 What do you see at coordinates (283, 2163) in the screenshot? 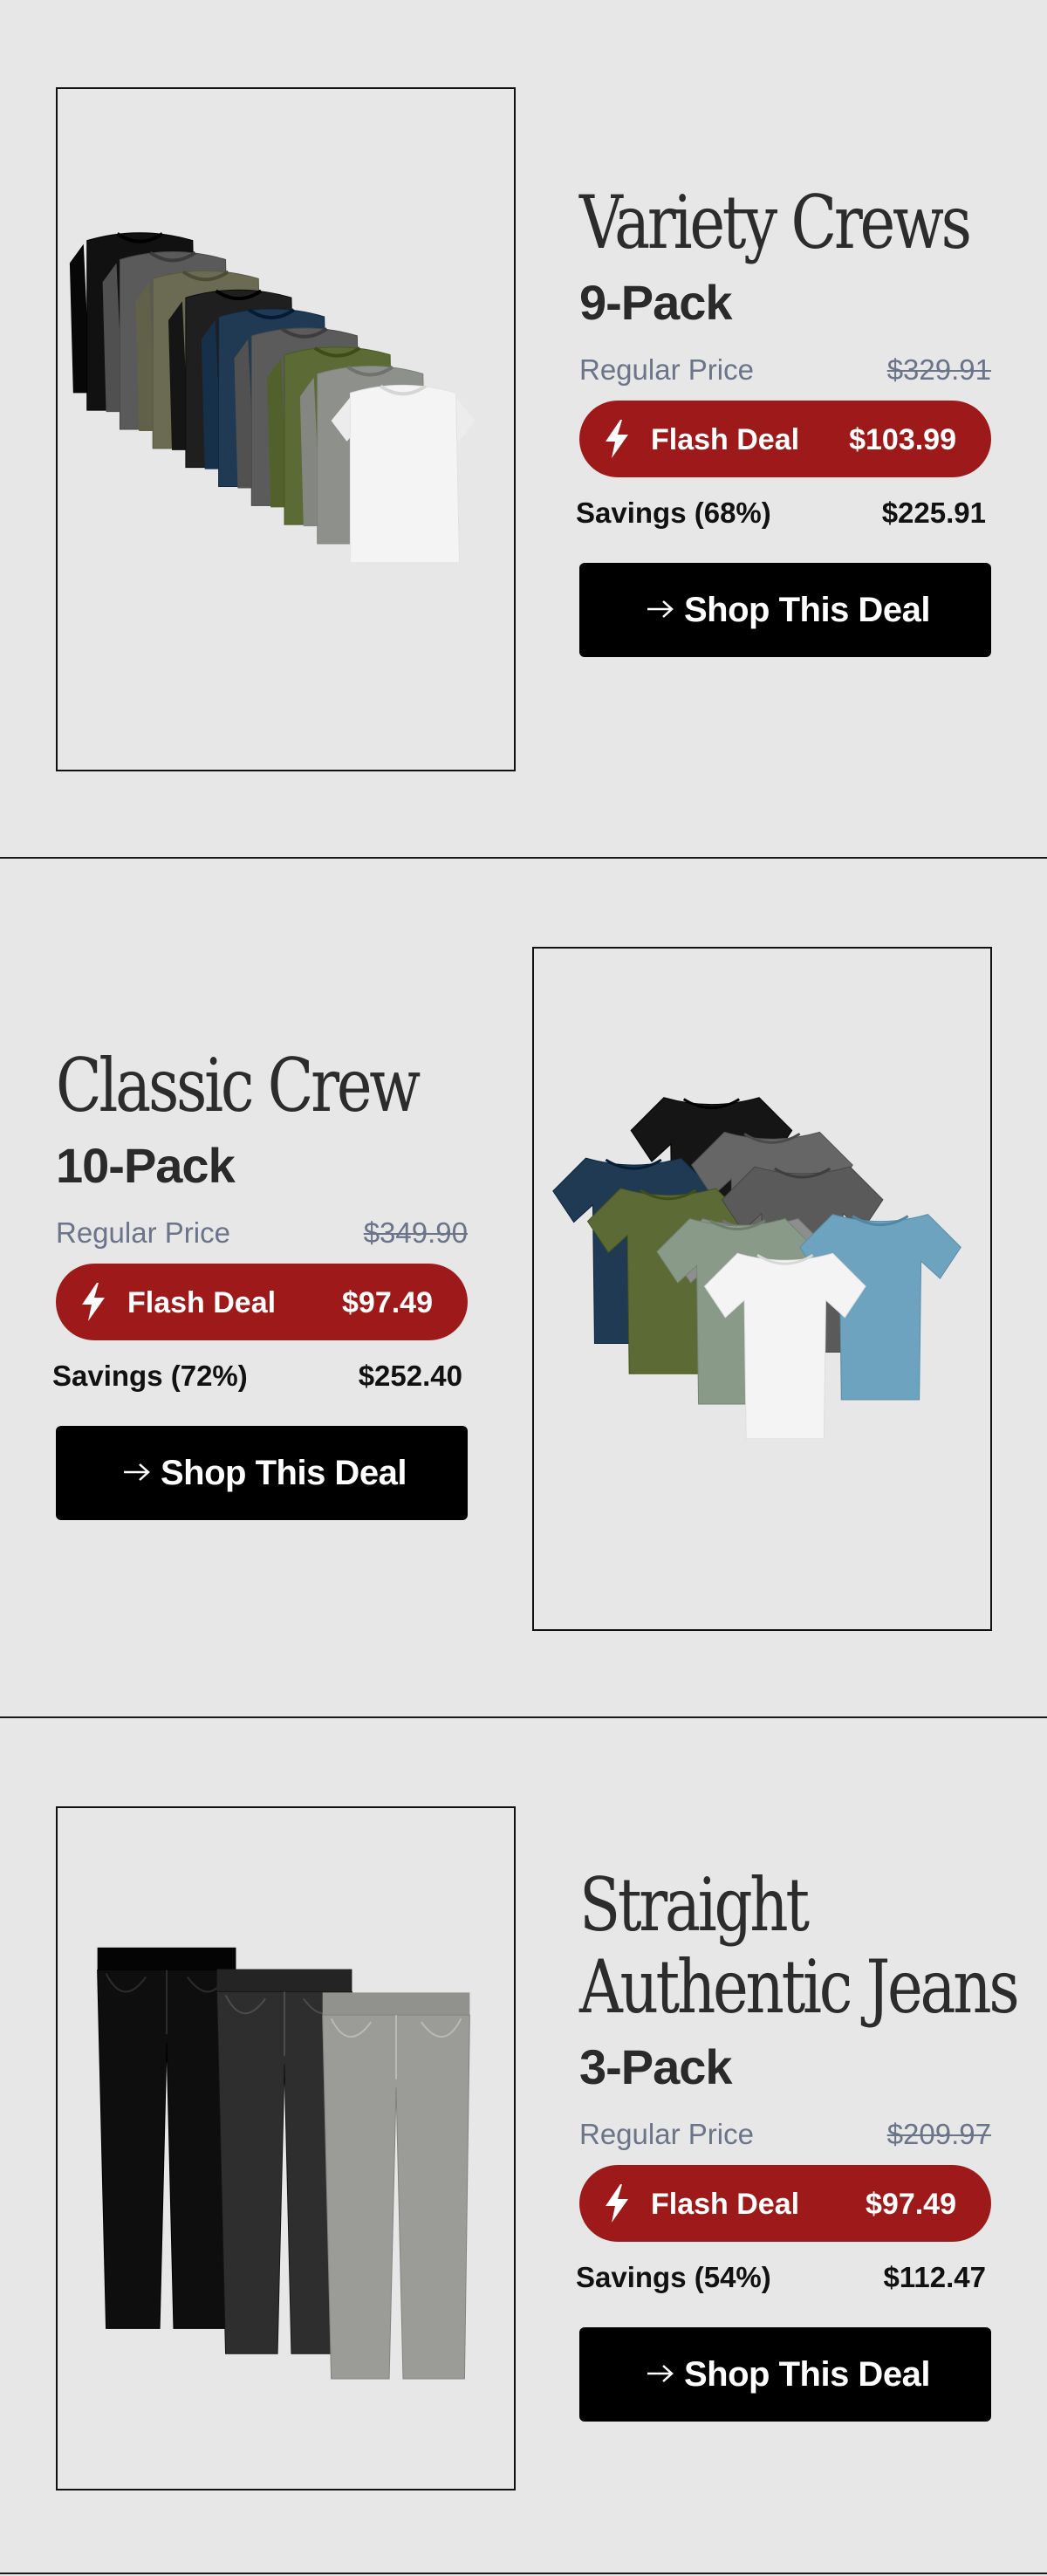
I see `jeans-trio-image` at bounding box center [283, 2163].